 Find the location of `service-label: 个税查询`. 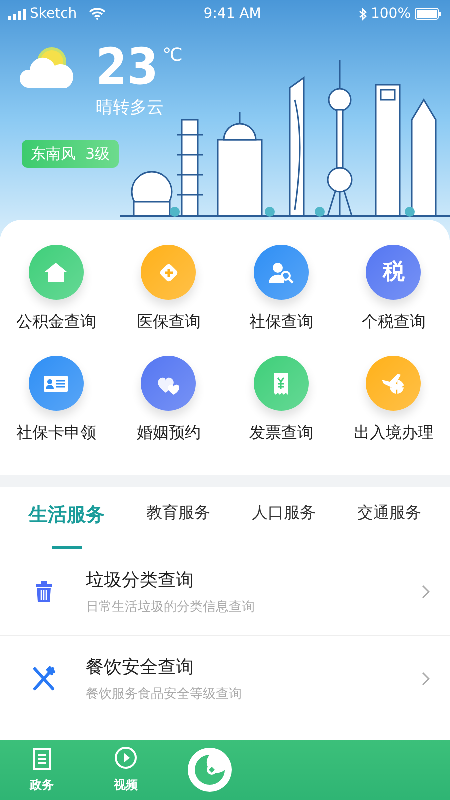

service-label: 个税查询 is located at coordinates (394, 322).